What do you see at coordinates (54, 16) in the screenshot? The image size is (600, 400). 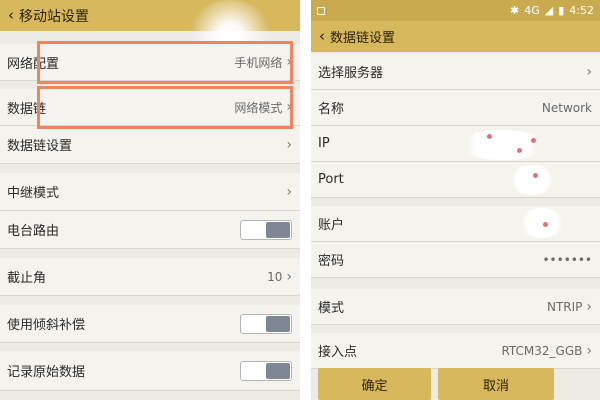 I see `page-title: 移动站设置` at bounding box center [54, 16].